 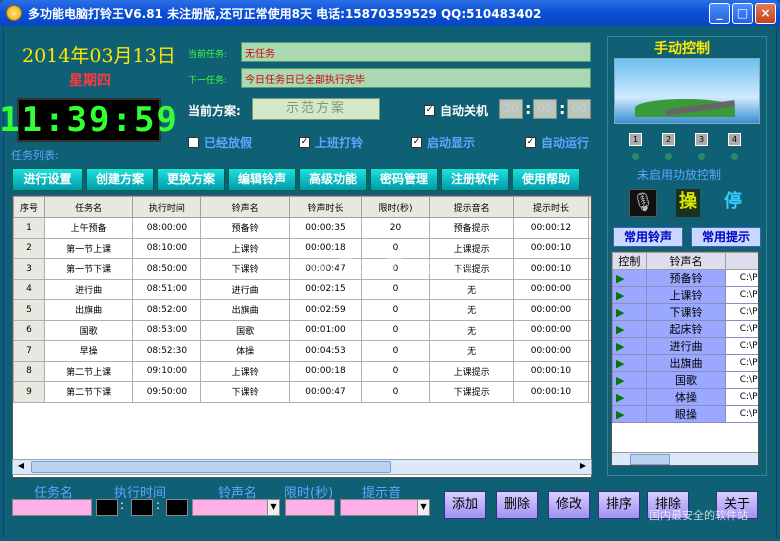 I want to click on channel-1-button: 1, so click(x=635, y=139).